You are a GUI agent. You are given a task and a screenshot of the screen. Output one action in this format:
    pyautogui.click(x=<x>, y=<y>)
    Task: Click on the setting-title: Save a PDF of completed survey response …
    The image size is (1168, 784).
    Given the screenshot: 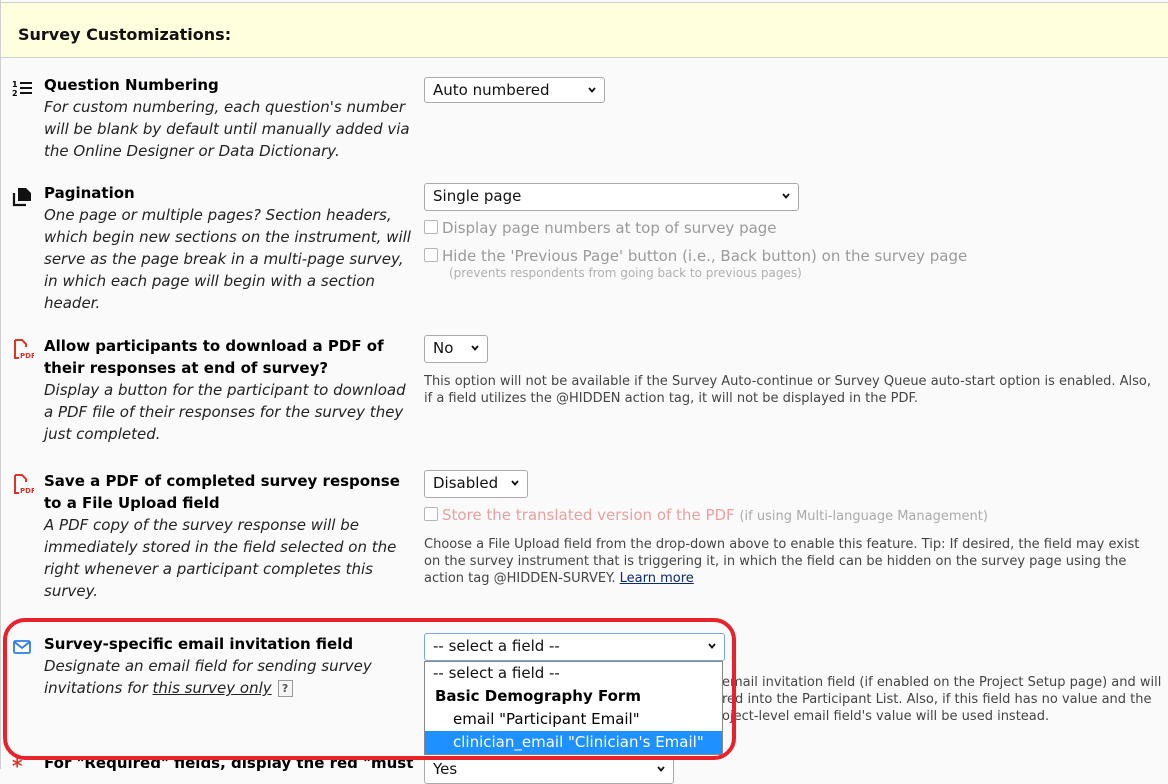 What is the action you would take?
    pyautogui.click(x=222, y=492)
    